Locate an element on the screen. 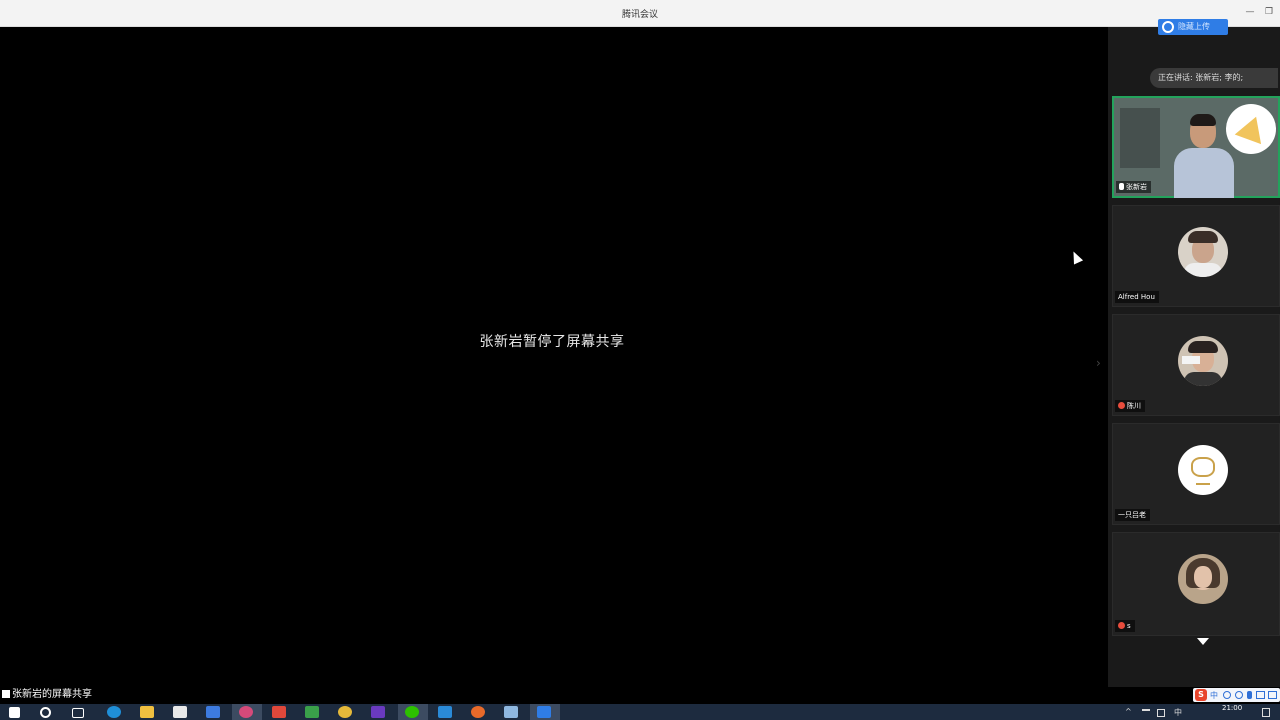  participant-name-tag: 陈川 is located at coordinates (1130, 406).